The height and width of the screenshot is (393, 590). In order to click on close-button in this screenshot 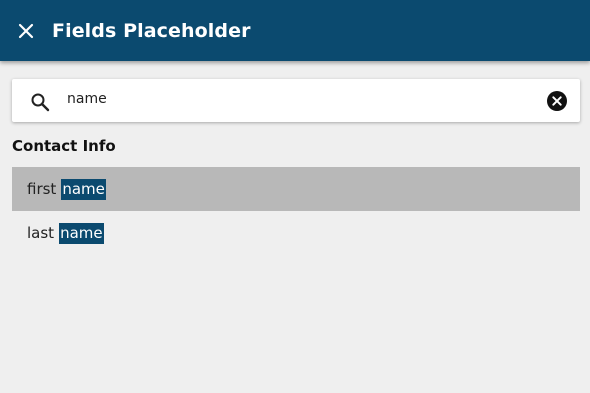, I will do `click(26, 31)`.